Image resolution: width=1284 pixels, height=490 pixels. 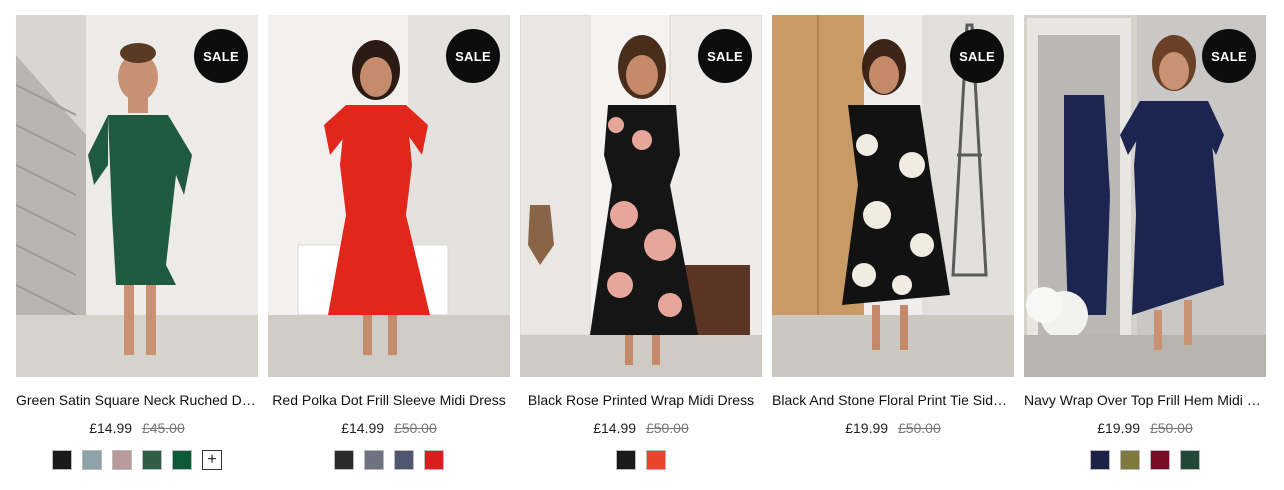 What do you see at coordinates (1145, 400) in the screenshot?
I see `product-name: Navy Wrap Over Top Frill Hem Midi Dress` at bounding box center [1145, 400].